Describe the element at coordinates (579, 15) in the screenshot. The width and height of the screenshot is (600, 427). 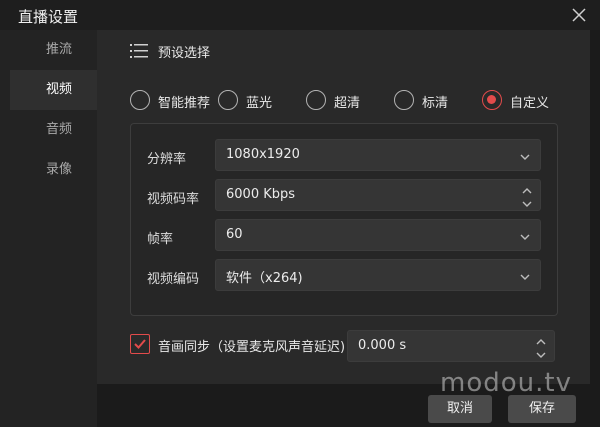
I see `close-icon` at that location.